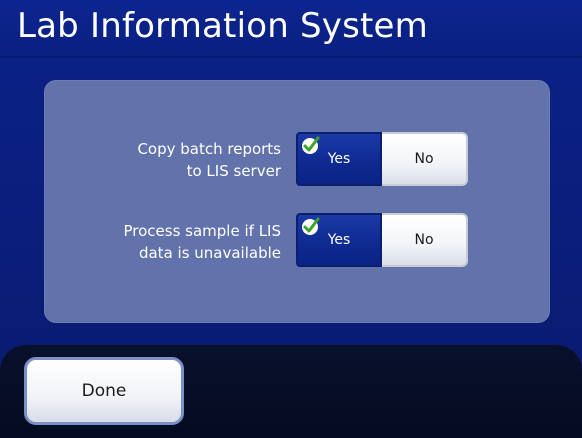 This screenshot has width=582, height=438. I want to click on process-sample-label-line1: Process sample if LIS, so click(202, 231).